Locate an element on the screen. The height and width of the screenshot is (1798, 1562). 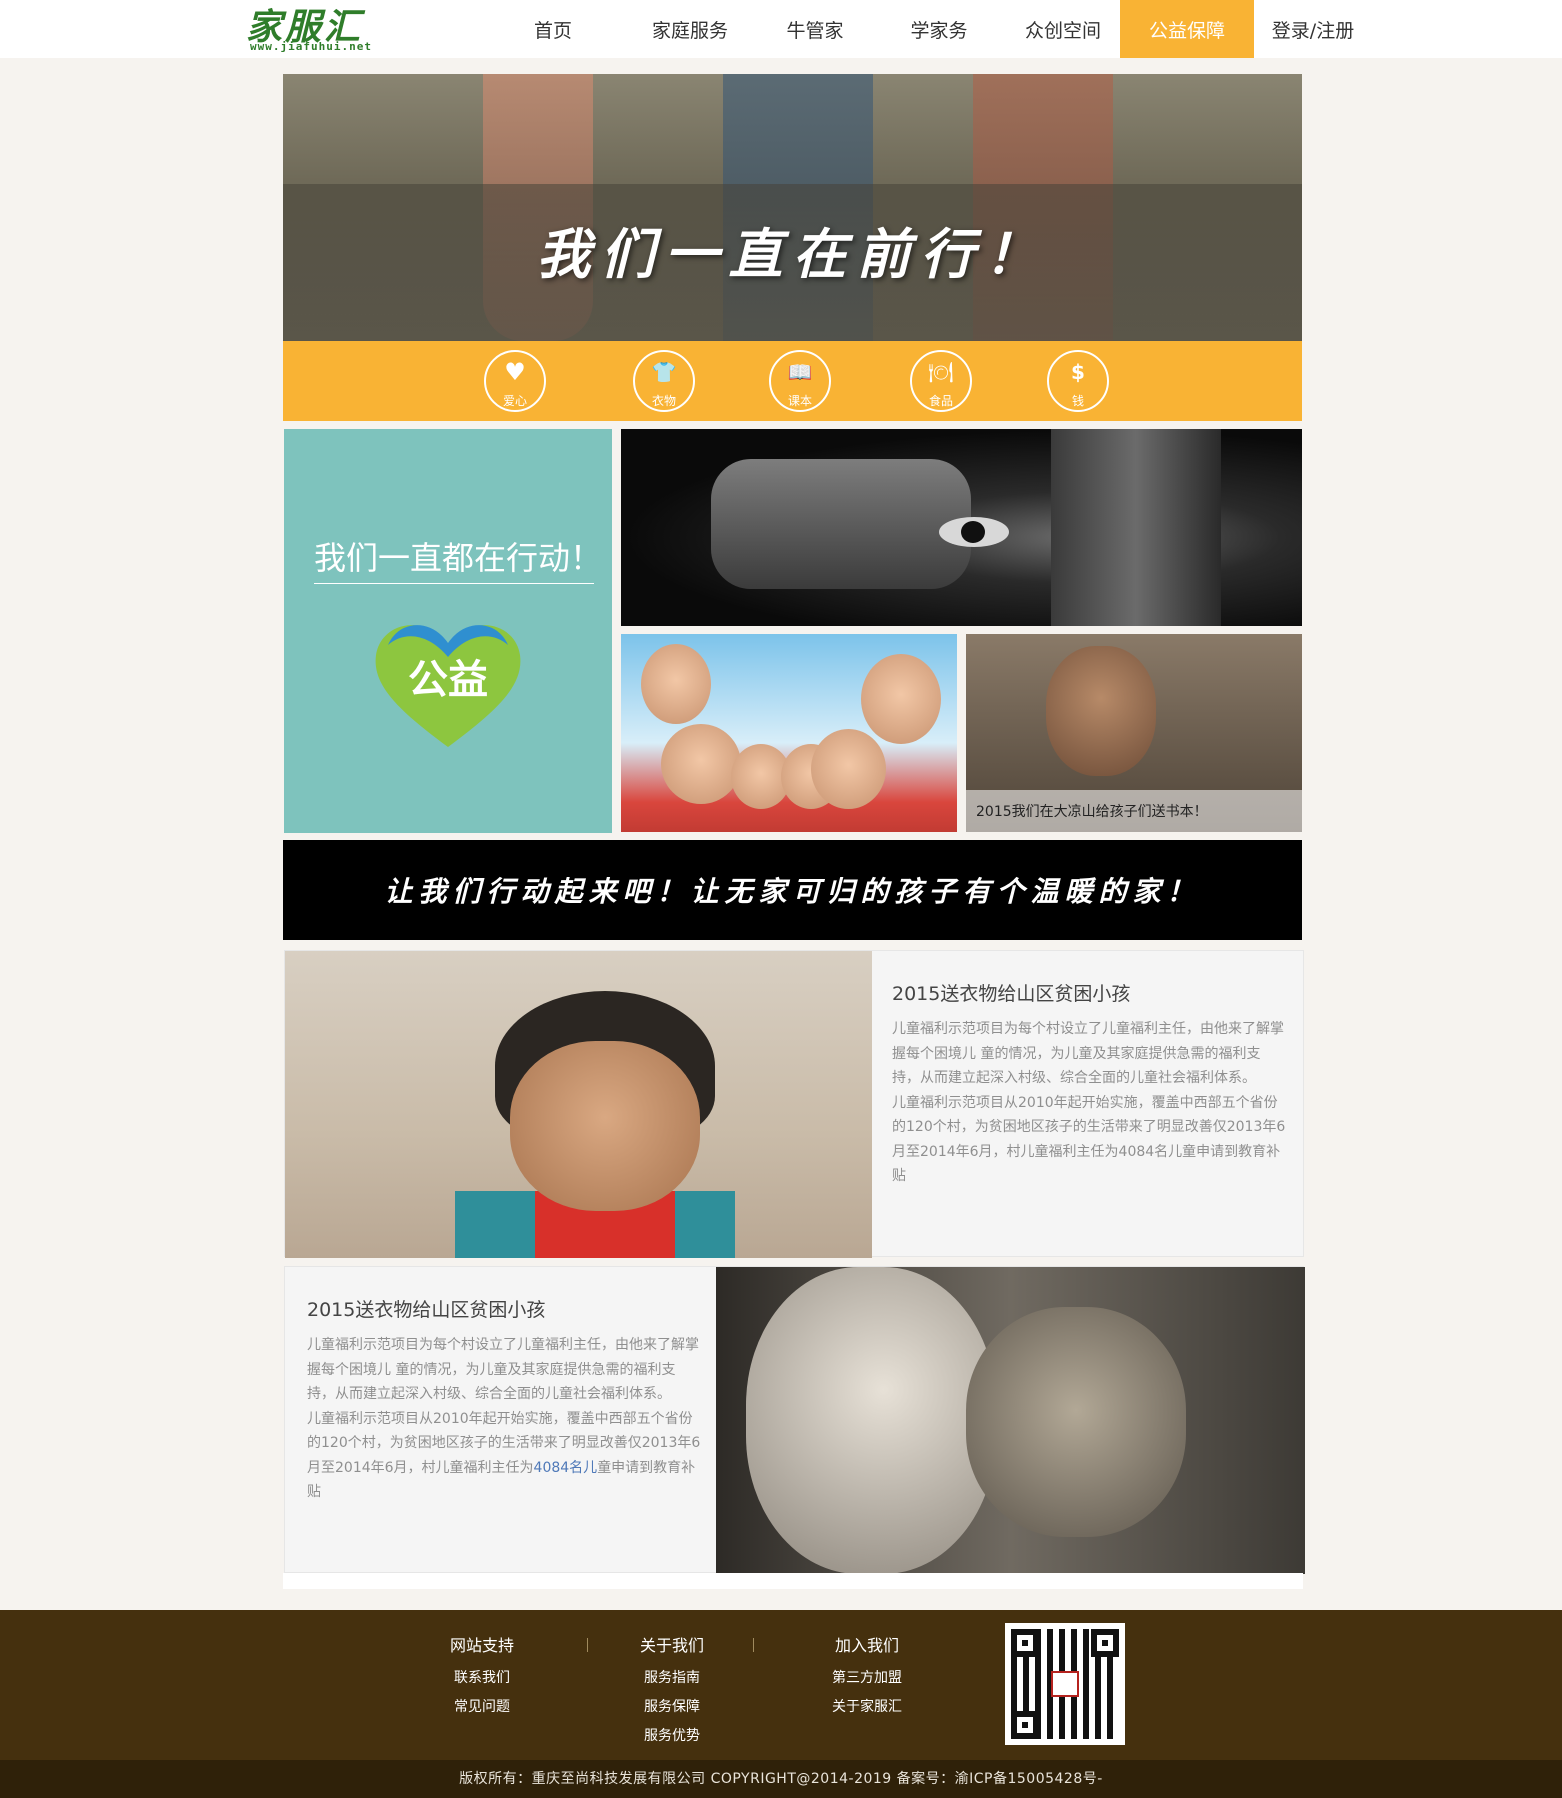
nav-home-service: 家庭服务 is located at coordinates (690, 29).